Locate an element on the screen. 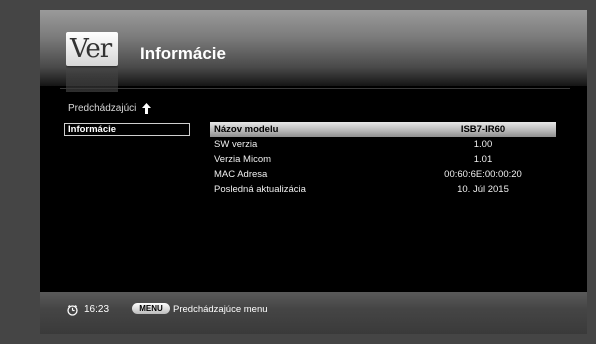 The width and height of the screenshot is (596, 344). info-value: 1.00 is located at coordinates (483, 144).